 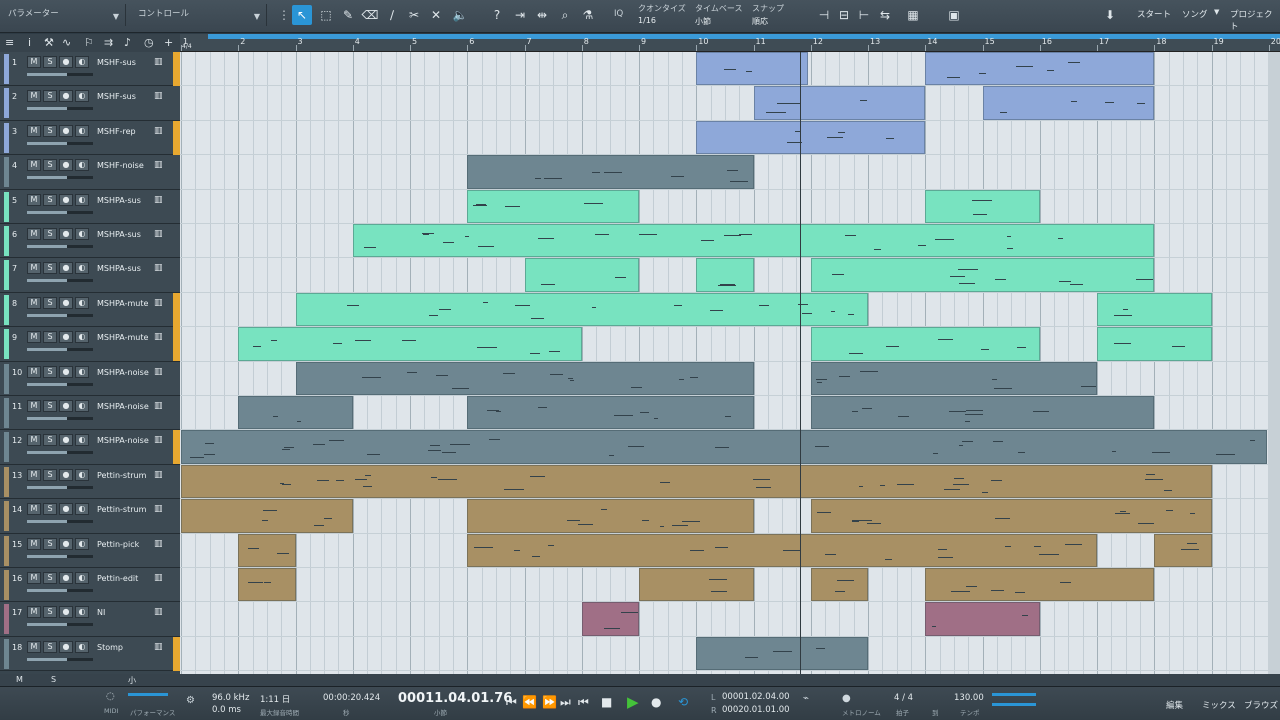 I want to click on track-header: 18 M S ● ◐ Stomp ▥, so click(x=90, y=654).